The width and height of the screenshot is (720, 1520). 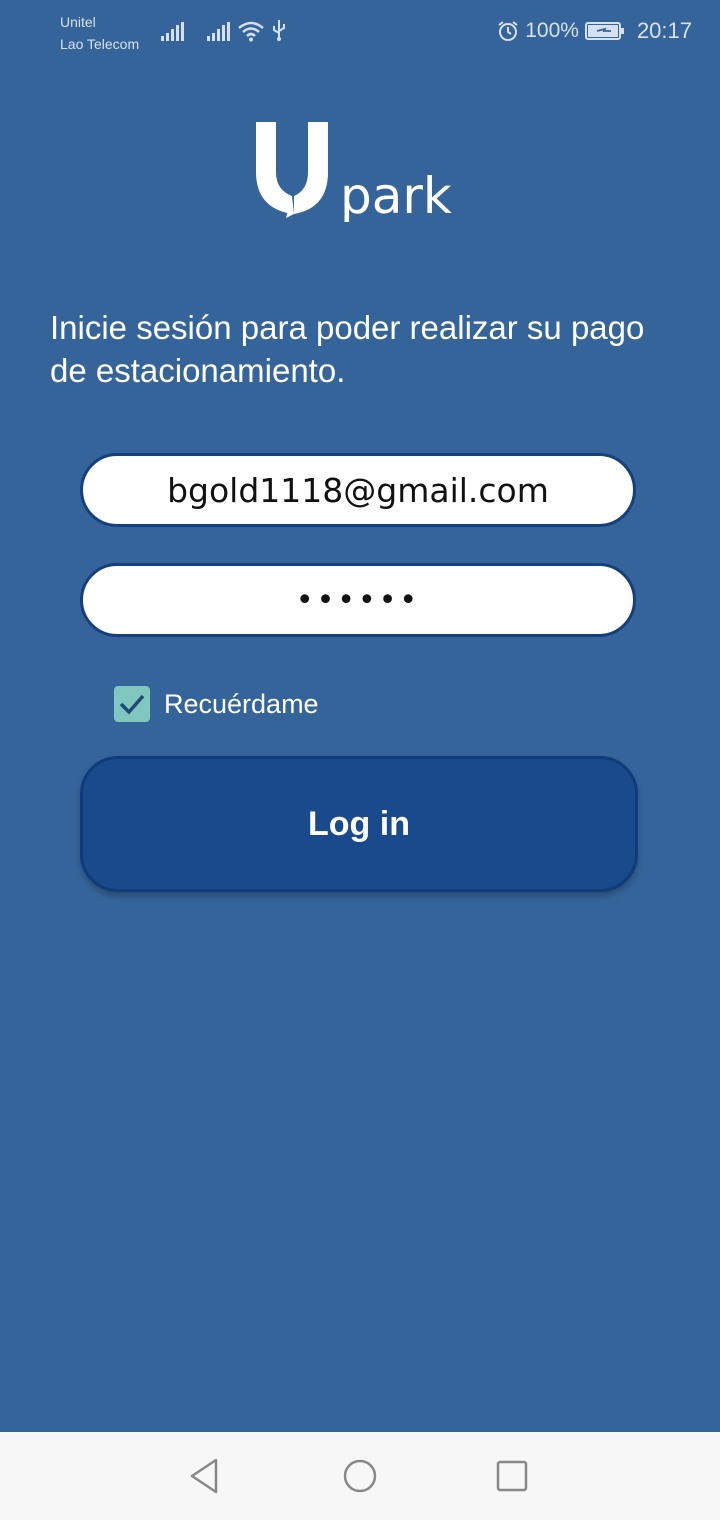 I want to click on password-field: ••••••, so click(x=358, y=600).